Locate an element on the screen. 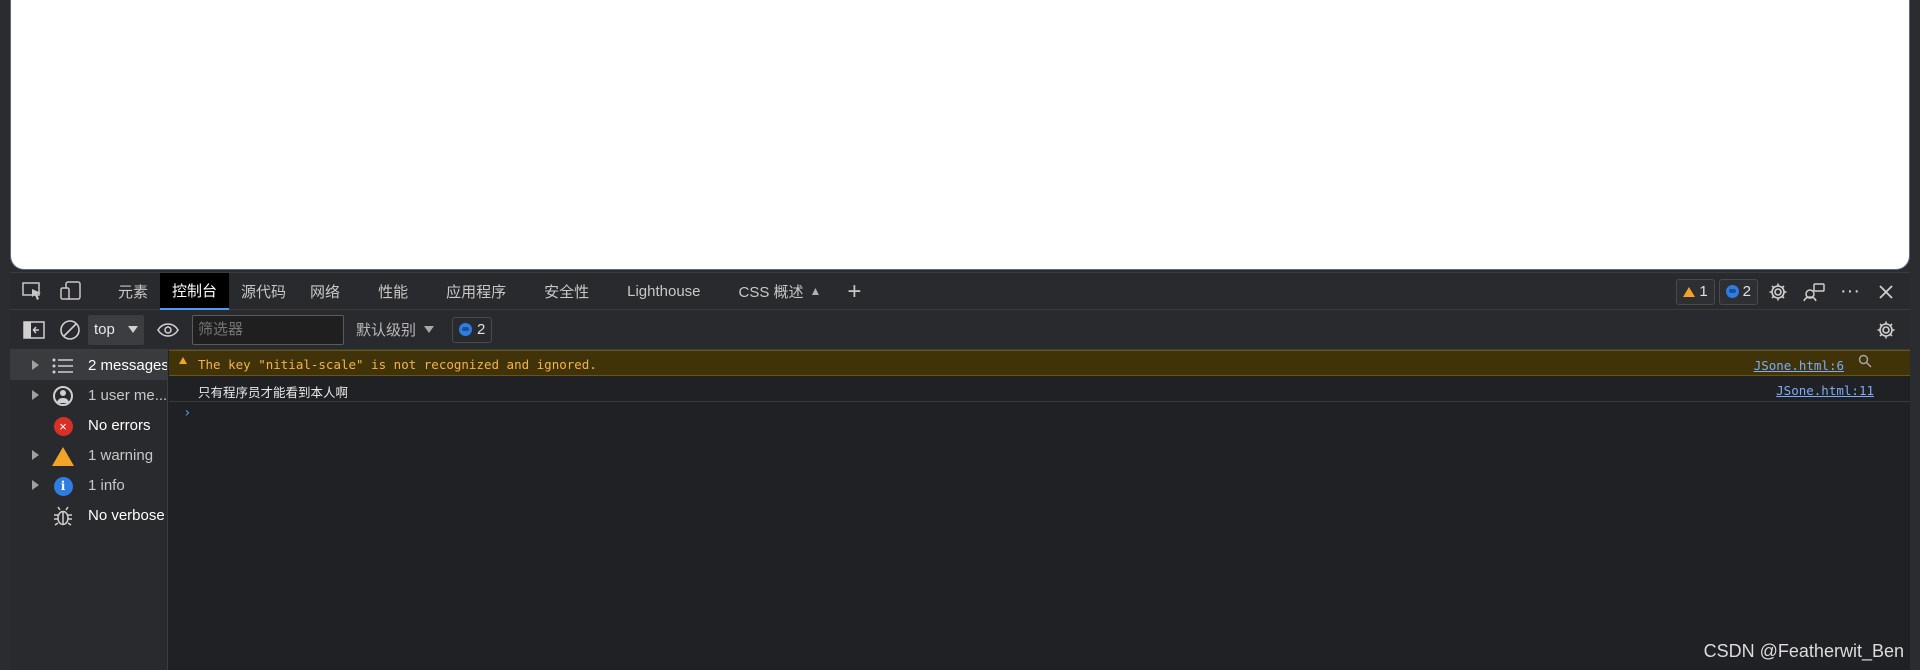 The width and height of the screenshot is (1920, 670). filter-input is located at coordinates (268, 329).